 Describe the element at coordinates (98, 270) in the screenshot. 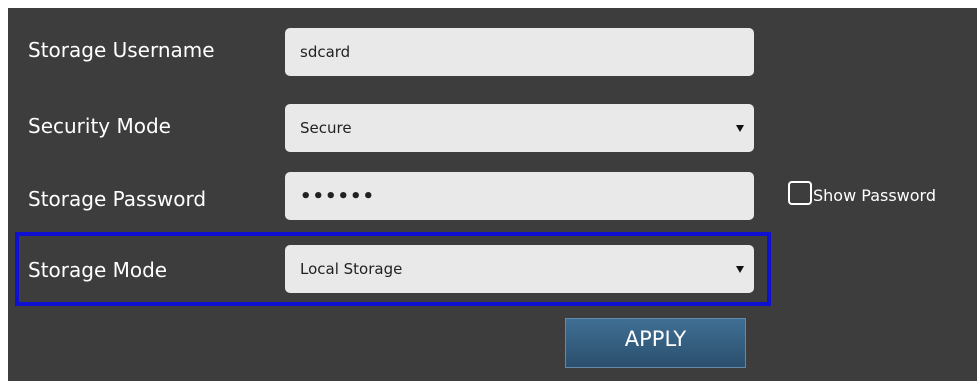

I see `storage-mode-label: Storage Mode` at that location.